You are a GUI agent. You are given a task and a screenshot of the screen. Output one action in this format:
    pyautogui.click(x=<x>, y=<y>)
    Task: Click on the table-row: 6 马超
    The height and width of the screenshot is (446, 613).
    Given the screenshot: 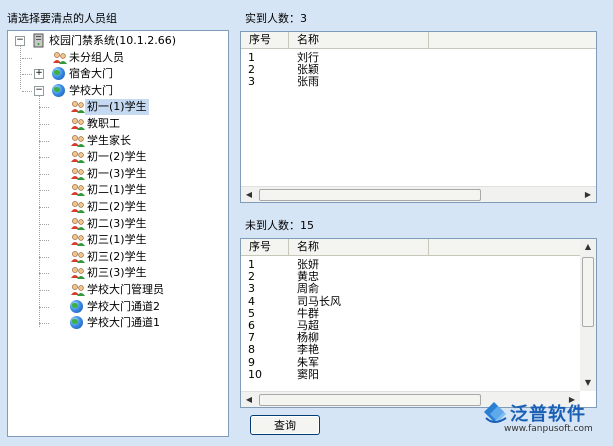 What is the action you would take?
    pyautogui.click(x=410, y=326)
    